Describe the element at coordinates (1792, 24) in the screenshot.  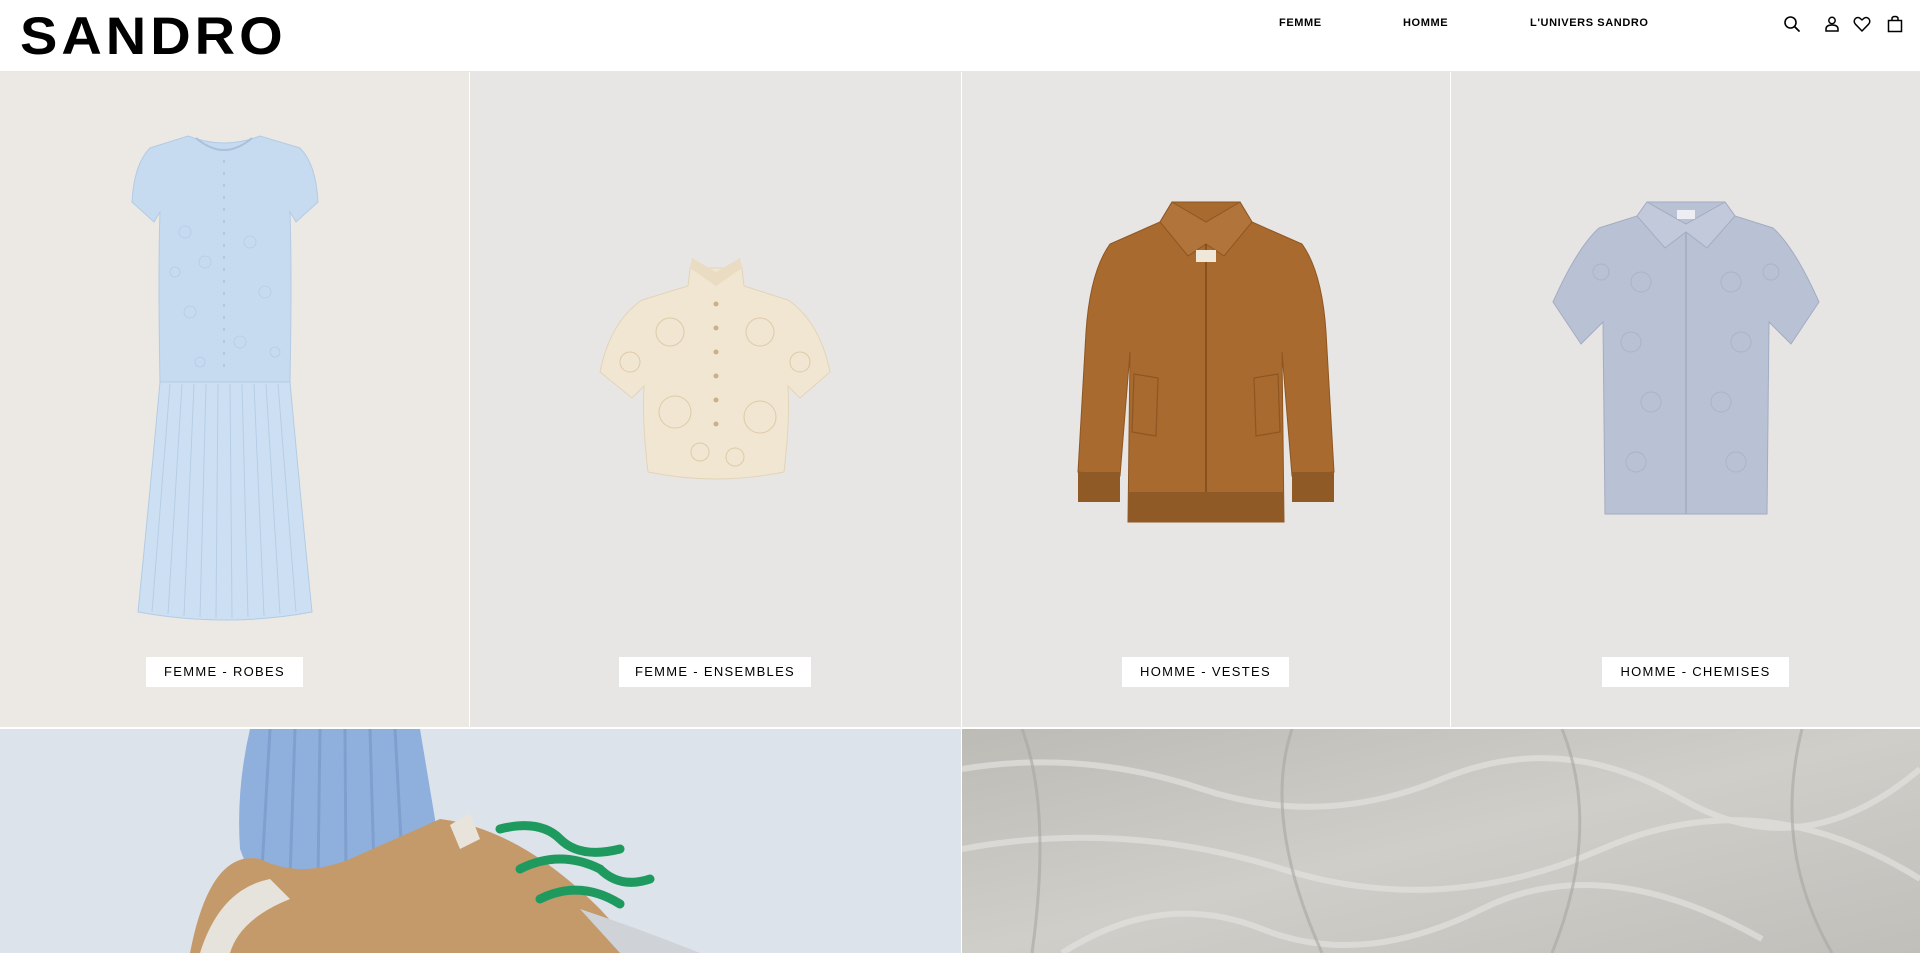
I see `search-icon` at that location.